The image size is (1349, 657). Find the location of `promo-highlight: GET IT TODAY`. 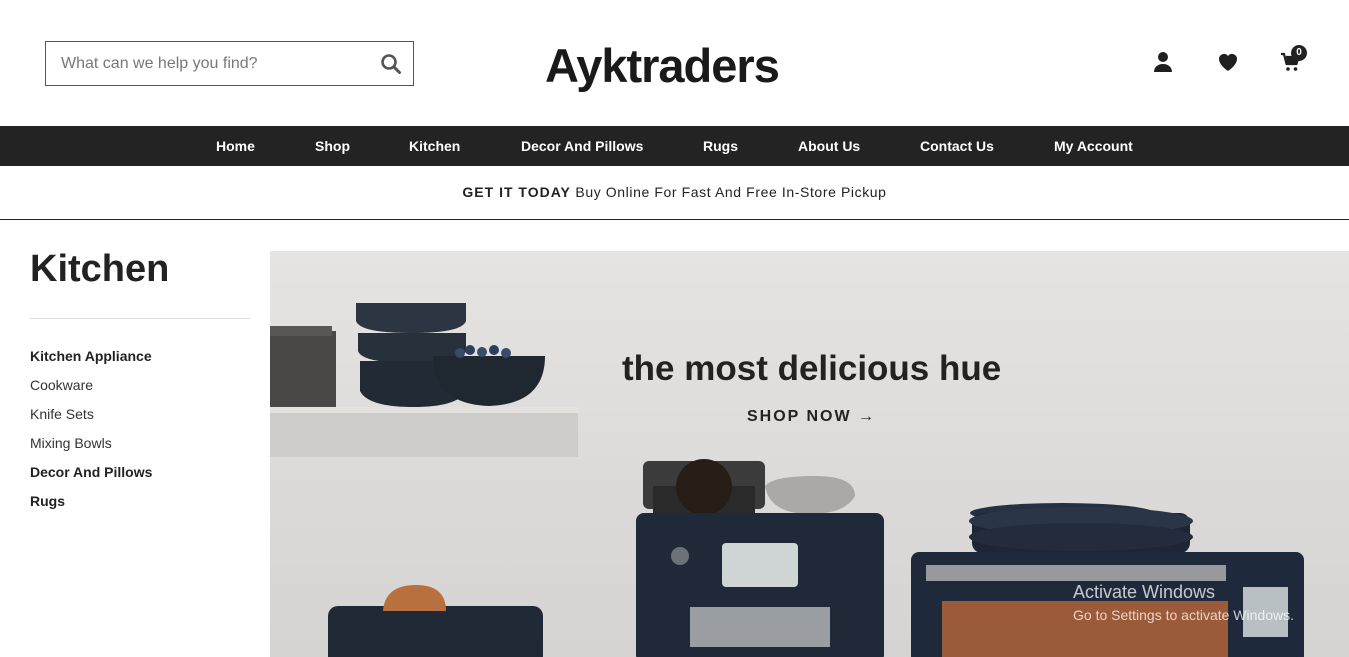

promo-highlight: GET IT TODAY is located at coordinates (516, 192).